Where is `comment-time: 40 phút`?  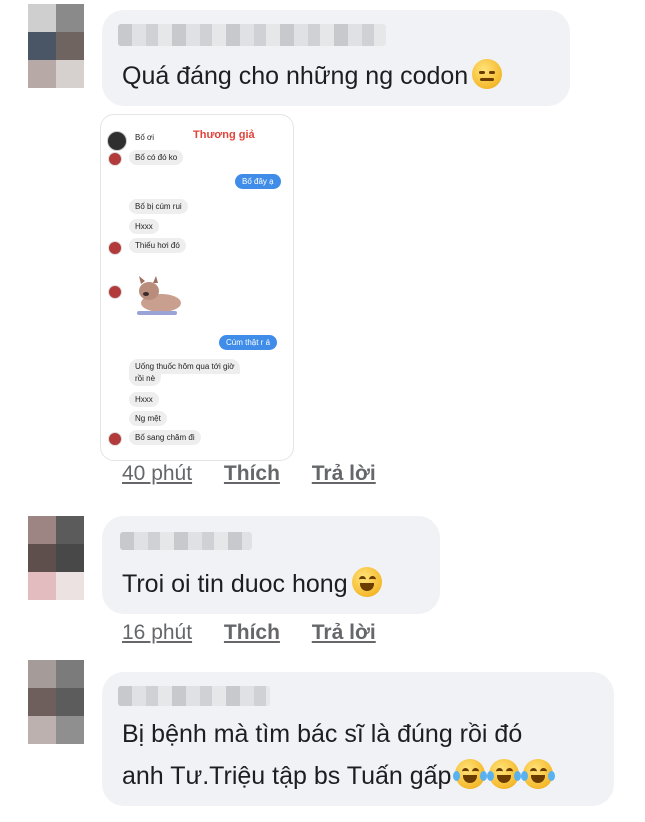 comment-time: 40 phút is located at coordinates (157, 473).